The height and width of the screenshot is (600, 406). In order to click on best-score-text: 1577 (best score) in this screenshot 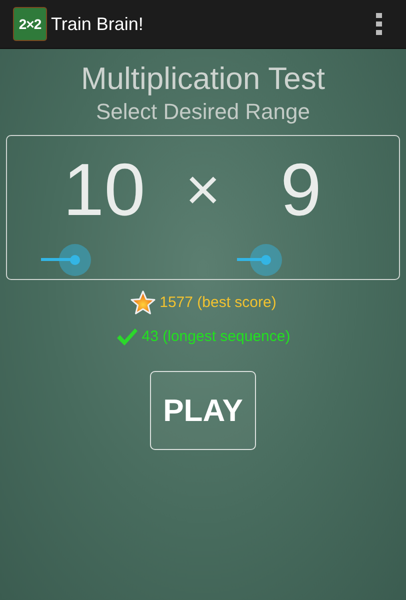, I will do `click(218, 302)`.